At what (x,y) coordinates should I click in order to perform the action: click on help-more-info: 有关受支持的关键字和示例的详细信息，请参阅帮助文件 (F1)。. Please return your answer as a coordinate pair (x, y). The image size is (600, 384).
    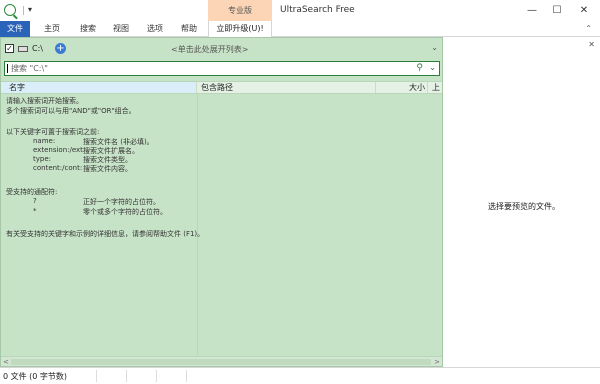
    Looking at the image, I should click on (105, 234).